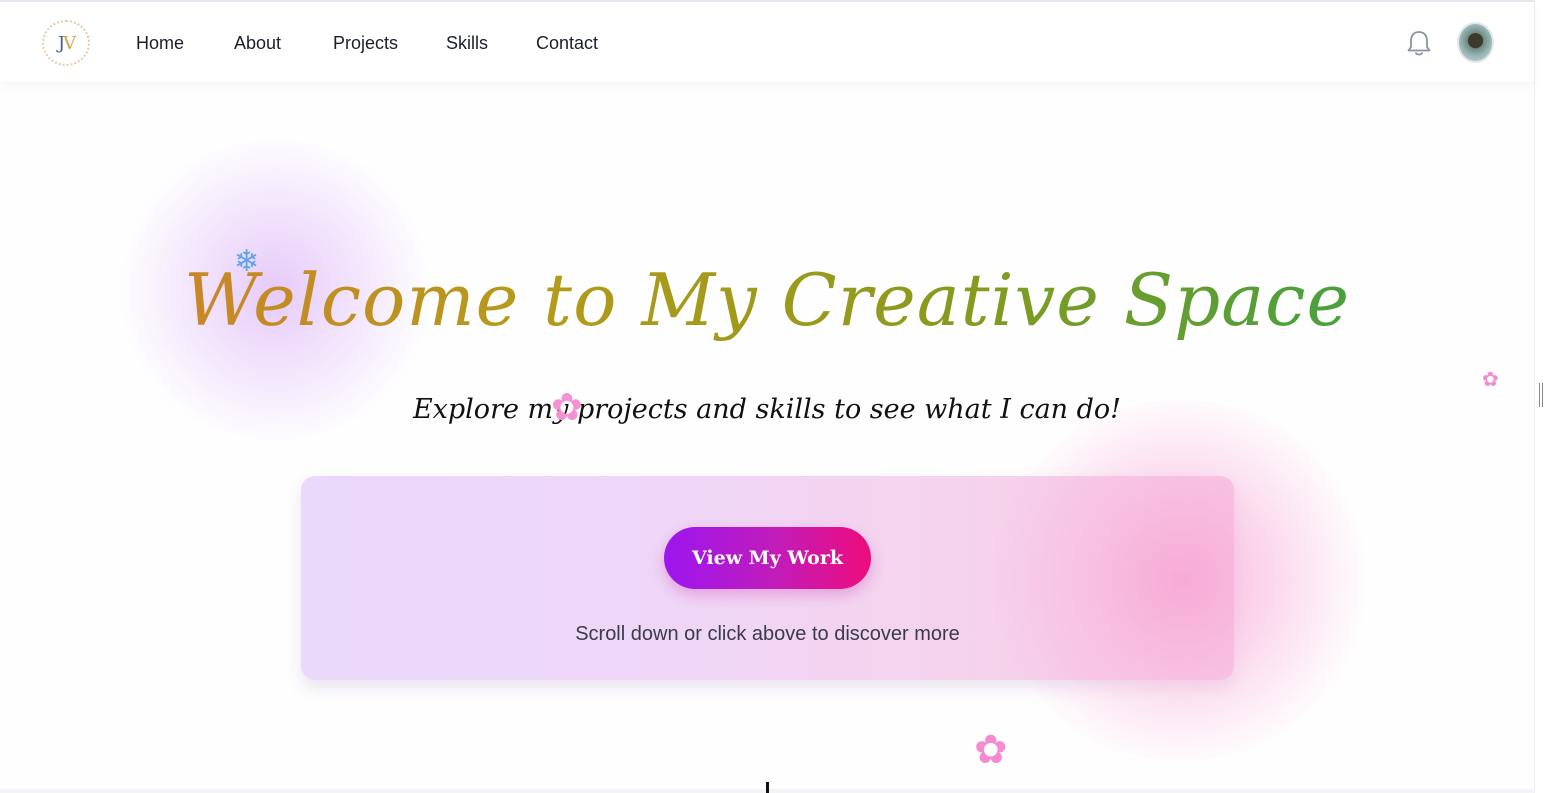  What do you see at coordinates (567, 43) in the screenshot?
I see `nav-contact: Contact` at bounding box center [567, 43].